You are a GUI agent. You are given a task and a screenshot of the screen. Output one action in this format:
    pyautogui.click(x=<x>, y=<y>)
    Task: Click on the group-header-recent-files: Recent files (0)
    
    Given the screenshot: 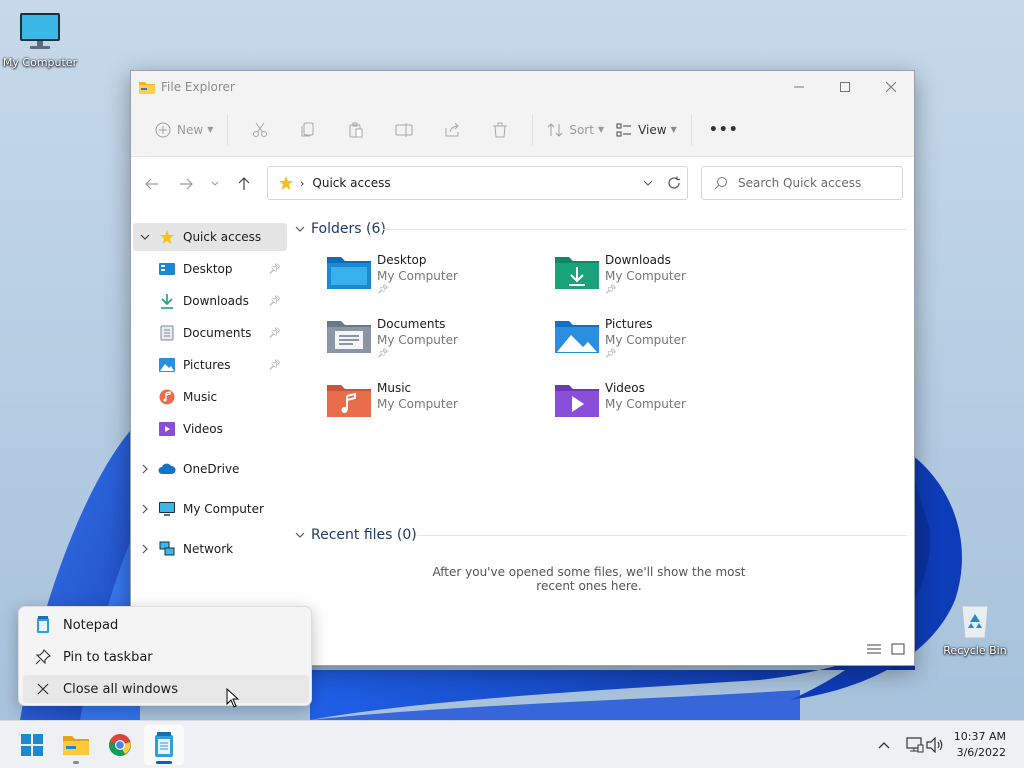 What is the action you would take?
    pyautogui.click(x=356, y=535)
    